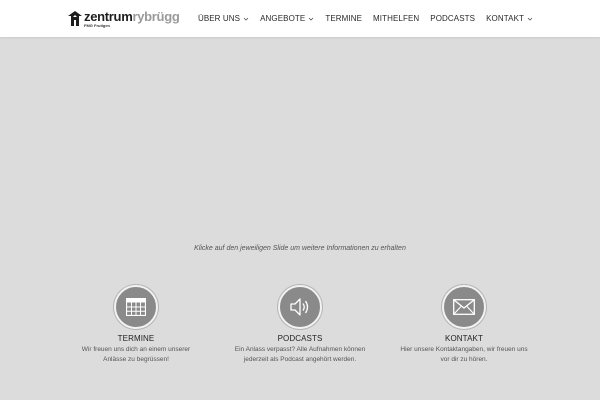 The height and width of the screenshot is (400, 600). Describe the element at coordinates (156, 16) in the screenshot. I see `logo-word-rybrugg: rybrügg` at that location.